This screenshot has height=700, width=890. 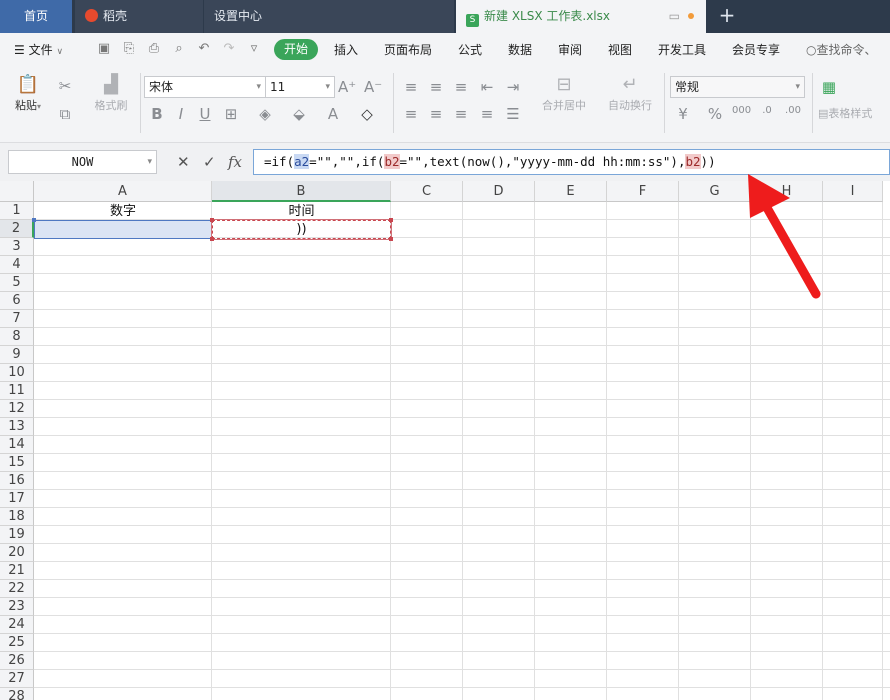 I want to click on fill-color-icon: ◈, so click(x=265, y=114).